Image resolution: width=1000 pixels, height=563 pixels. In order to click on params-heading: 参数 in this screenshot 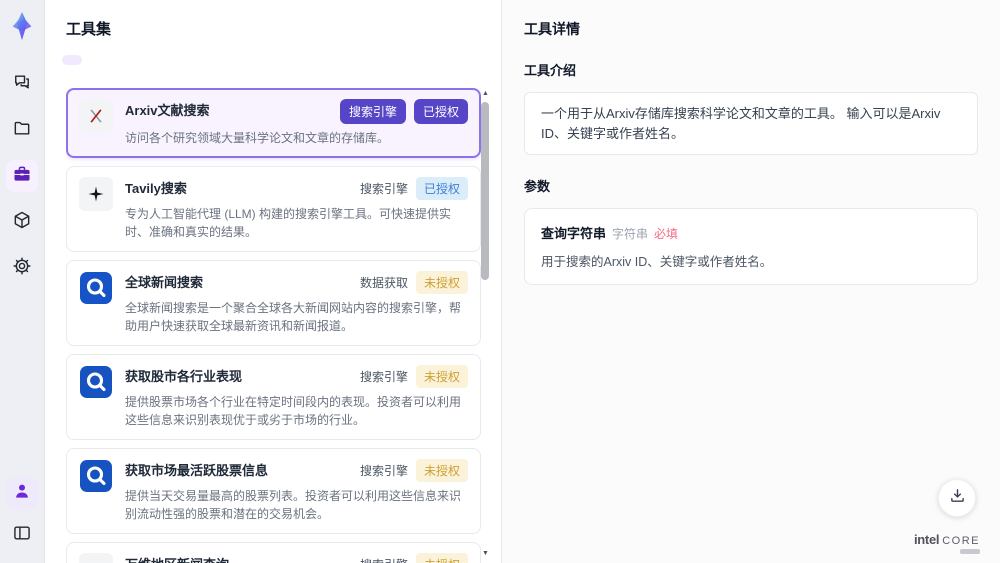, I will do `click(537, 186)`.